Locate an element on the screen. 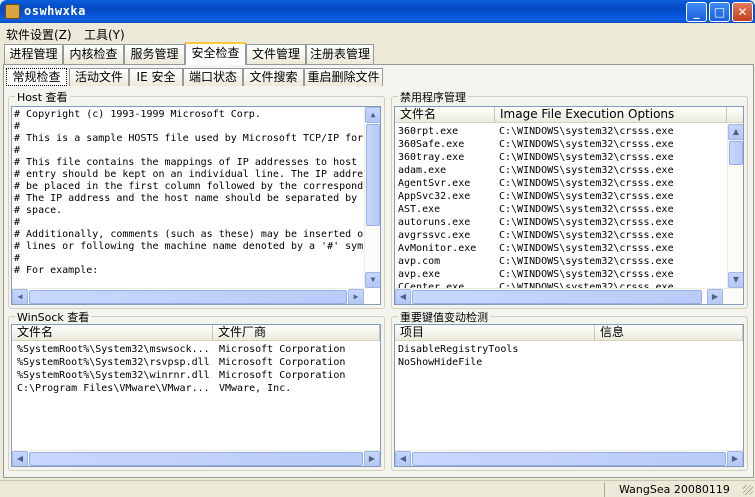 The width and height of the screenshot is (755, 497). table-row-cell: DisableRegistryTools is located at coordinates (458, 349).